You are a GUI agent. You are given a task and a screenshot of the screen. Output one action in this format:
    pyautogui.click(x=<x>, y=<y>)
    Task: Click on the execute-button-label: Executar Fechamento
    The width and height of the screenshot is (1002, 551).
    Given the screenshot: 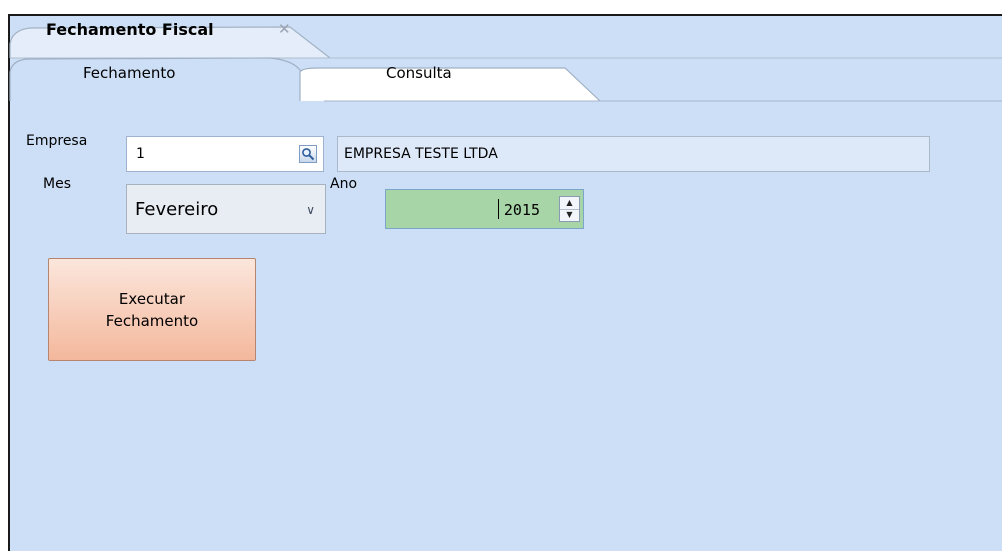 What is the action you would take?
    pyautogui.click(x=152, y=309)
    